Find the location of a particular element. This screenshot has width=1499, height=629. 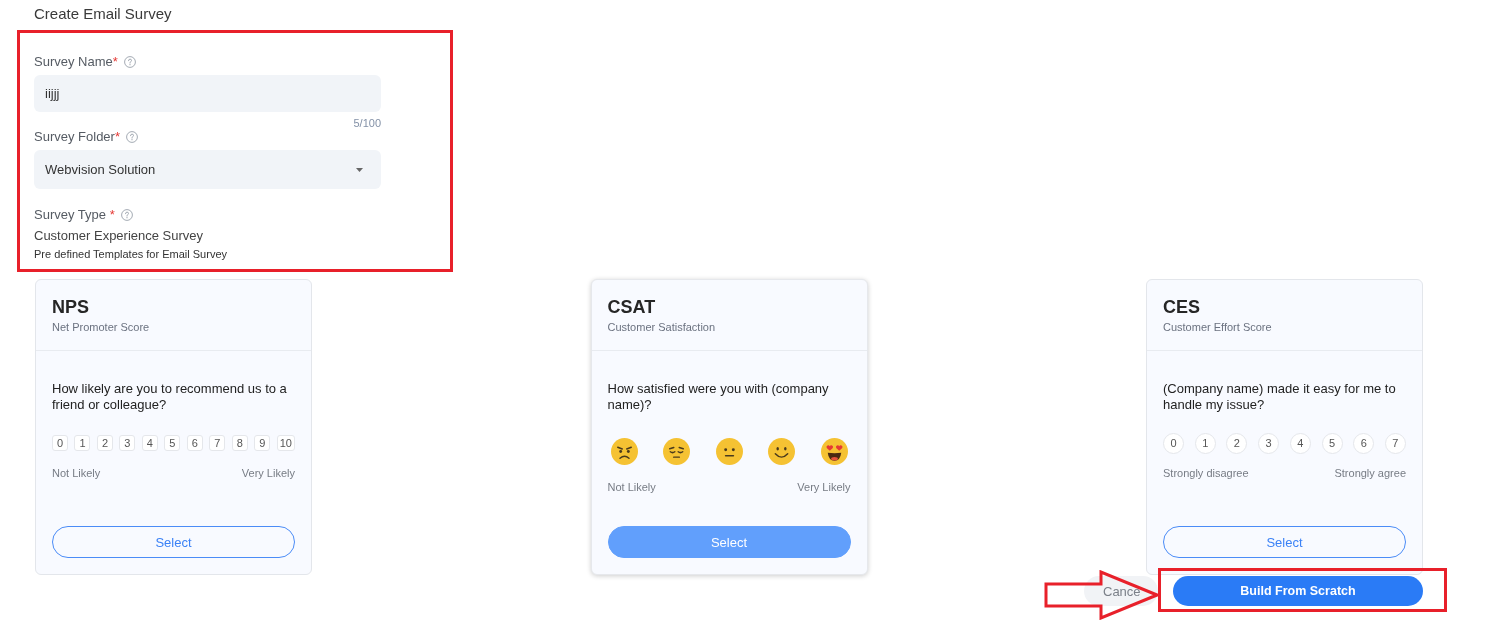

scale-low-label: Strongly disagree is located at coordinates (1206, 473).